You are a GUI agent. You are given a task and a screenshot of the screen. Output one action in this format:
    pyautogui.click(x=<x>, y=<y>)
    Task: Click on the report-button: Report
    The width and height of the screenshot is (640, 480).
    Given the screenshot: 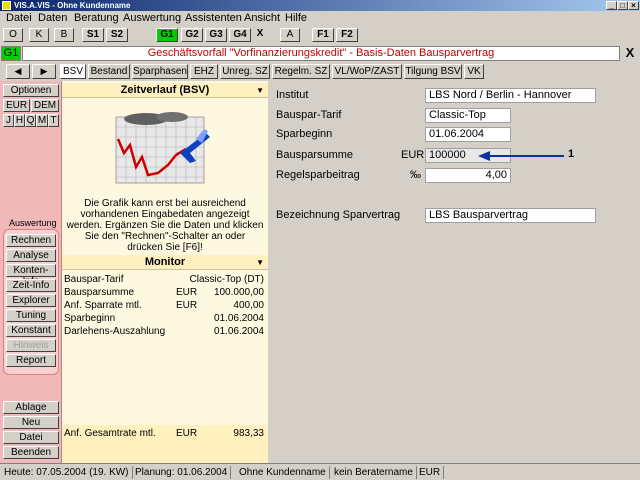 What is the action you would take?
    pyautogui.click(x=31, y=360)
    